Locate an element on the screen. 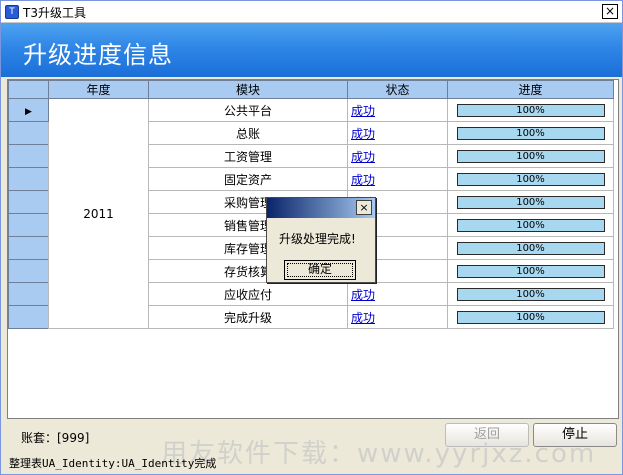 The width and height of the screenshot is (623, 475). column-header-progress: 进度 is located at coordinates (530, 89).